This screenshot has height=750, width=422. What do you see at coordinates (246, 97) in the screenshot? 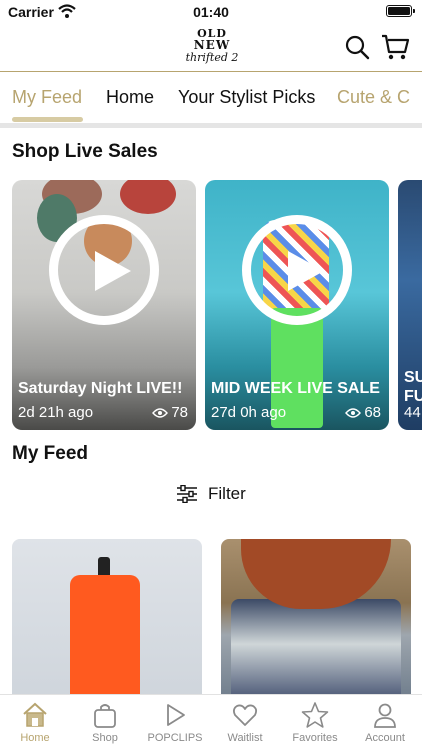
I see `tab-stylist-picks: Your Stylist Picks` at bounding box center [246, 97].